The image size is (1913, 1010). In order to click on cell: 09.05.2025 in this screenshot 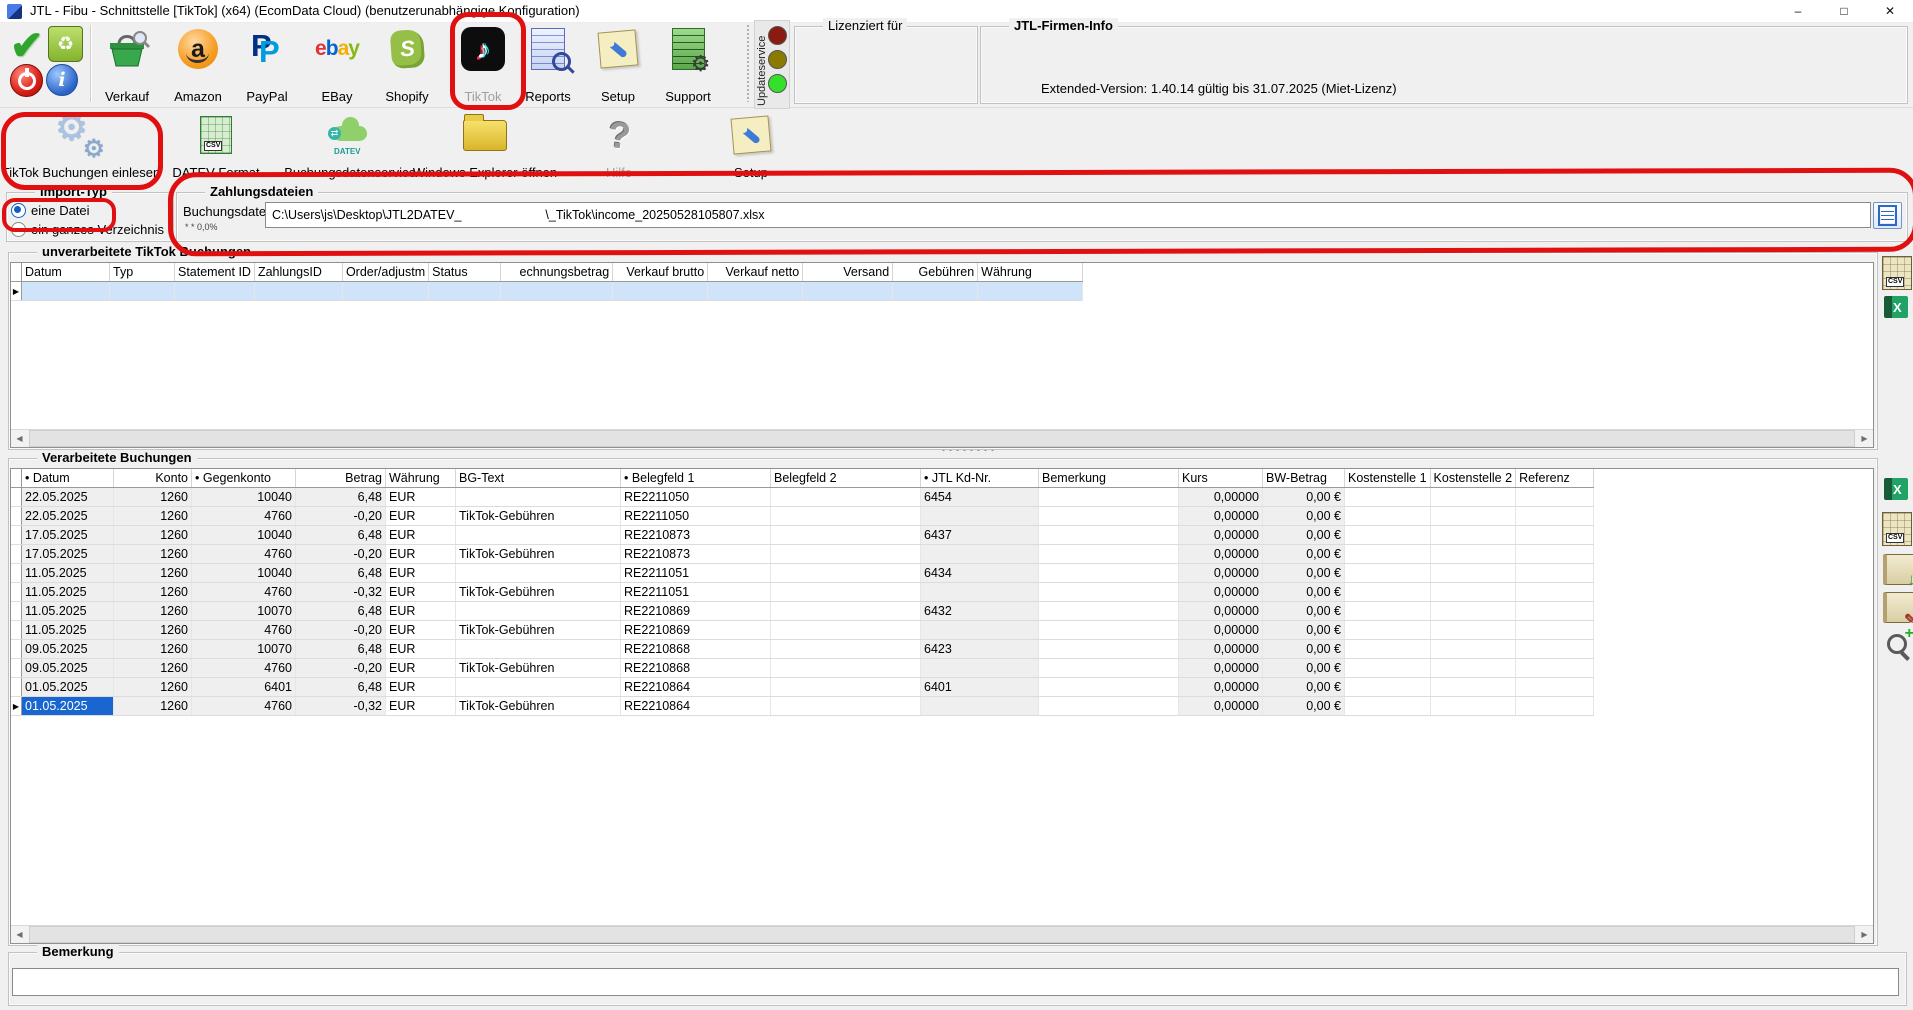, I will do `click(67, 668)`.